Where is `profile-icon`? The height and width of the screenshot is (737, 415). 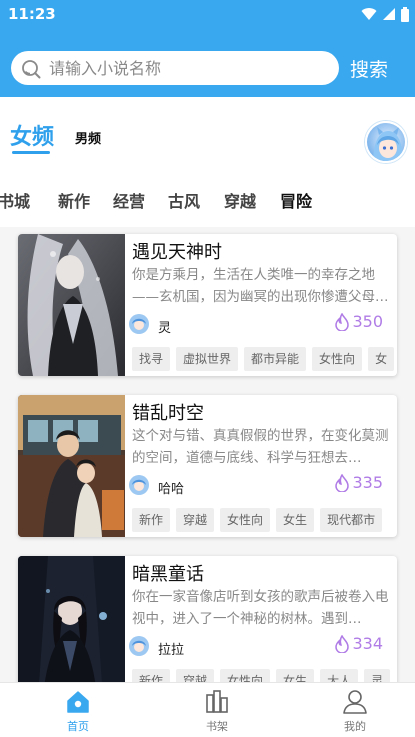
profile-icon is located at coordinates (355, 702).